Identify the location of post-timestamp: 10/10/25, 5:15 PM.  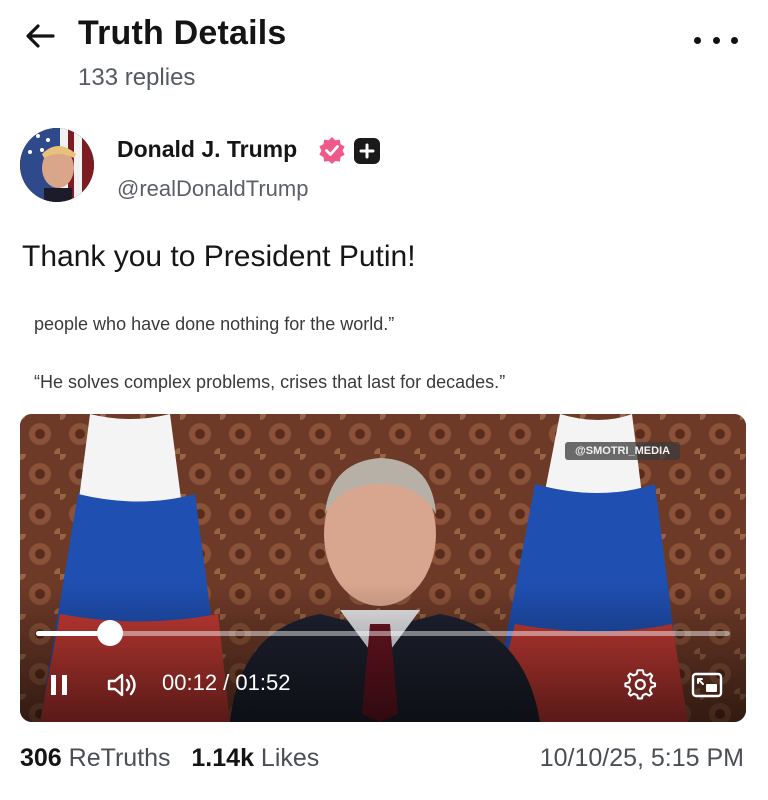
(641, 758).